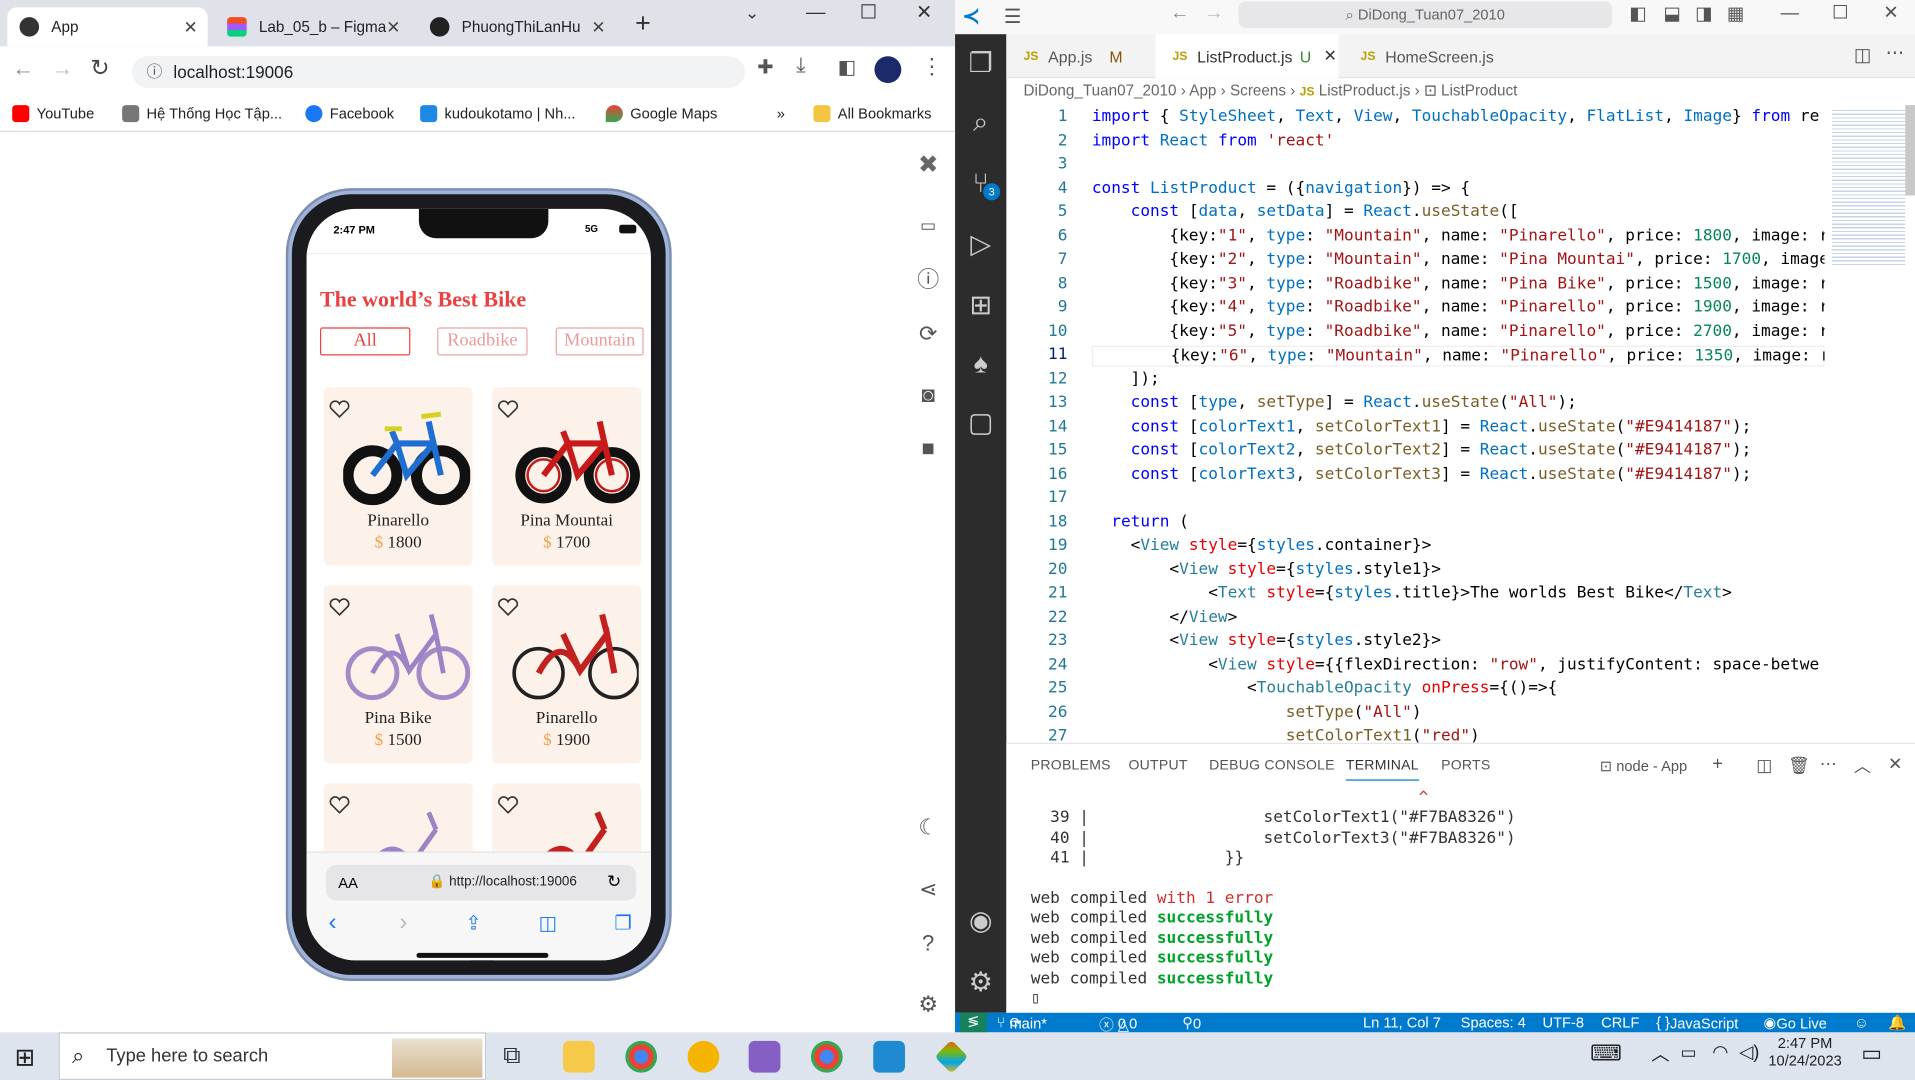  I want to click on taskbar-search: ⌕ Type here to search, so click(272, 1056).